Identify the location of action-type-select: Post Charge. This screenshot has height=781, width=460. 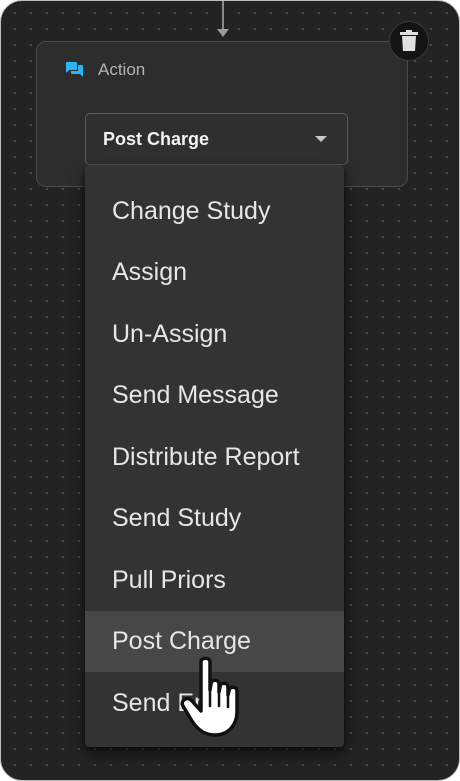
(216, 139).